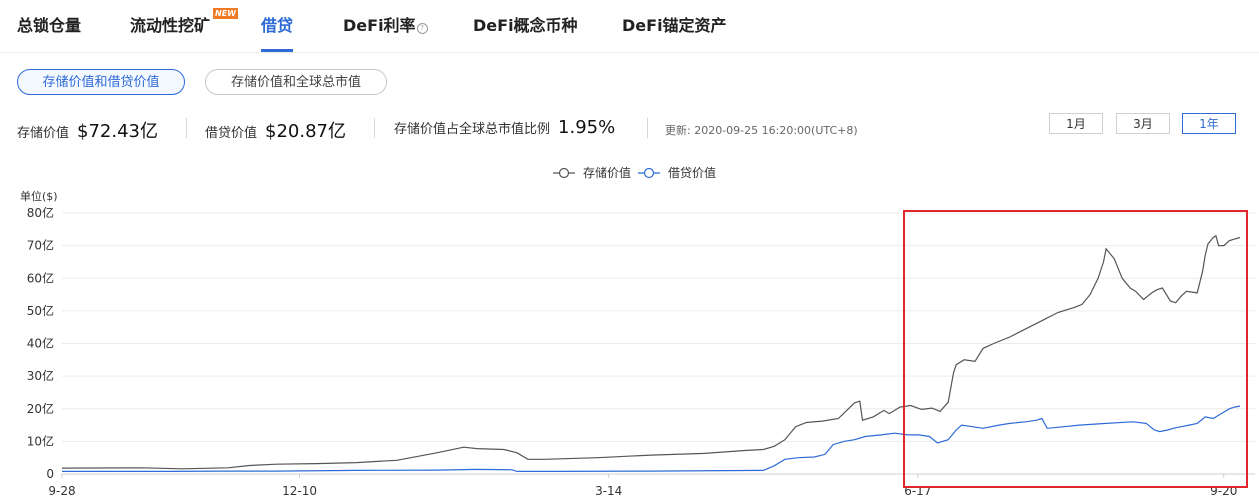 This screenshot has height=504, width=1259. I want to click on x-tick-label: 9-28, so click(61, 491).